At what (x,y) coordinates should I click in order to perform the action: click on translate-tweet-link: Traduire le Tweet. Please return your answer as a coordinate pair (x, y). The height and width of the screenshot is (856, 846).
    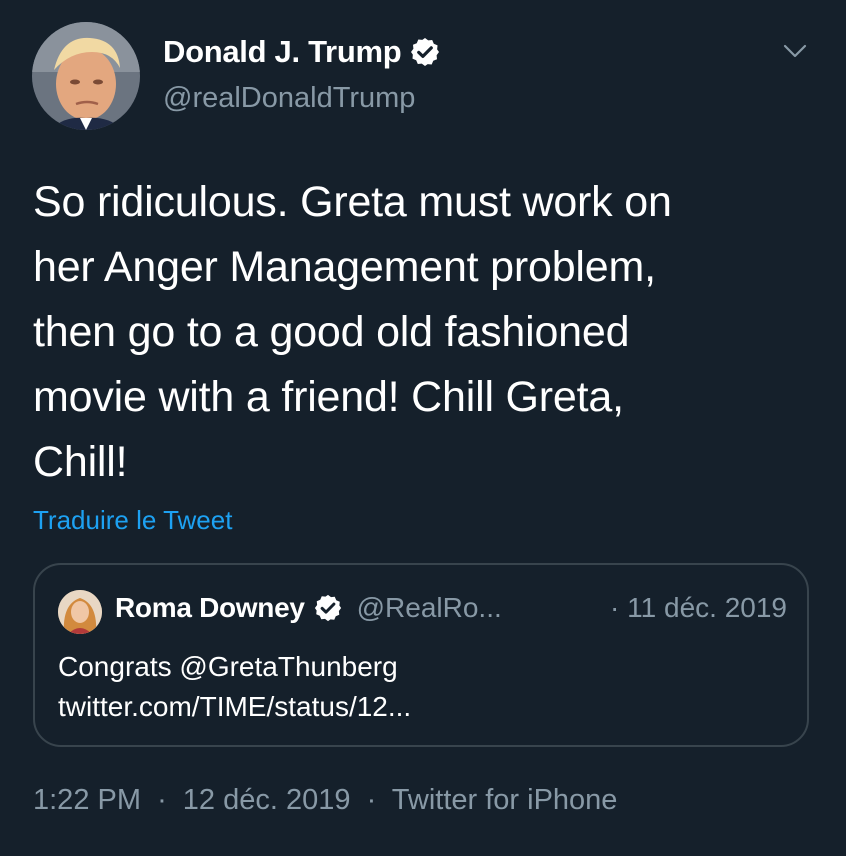
    Looking at the image, I should click on (132, 520).